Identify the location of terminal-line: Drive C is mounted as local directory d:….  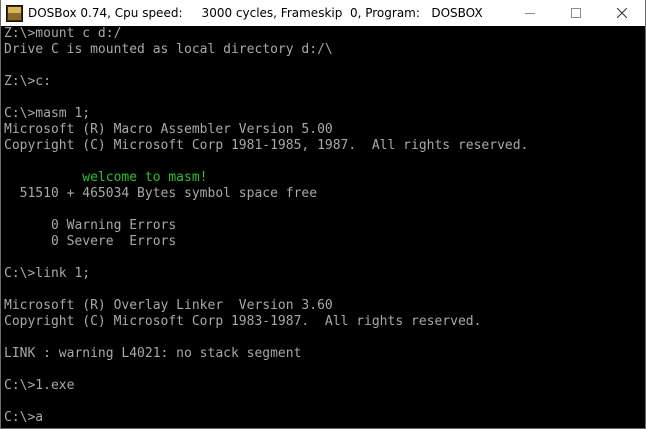
(168, 49).